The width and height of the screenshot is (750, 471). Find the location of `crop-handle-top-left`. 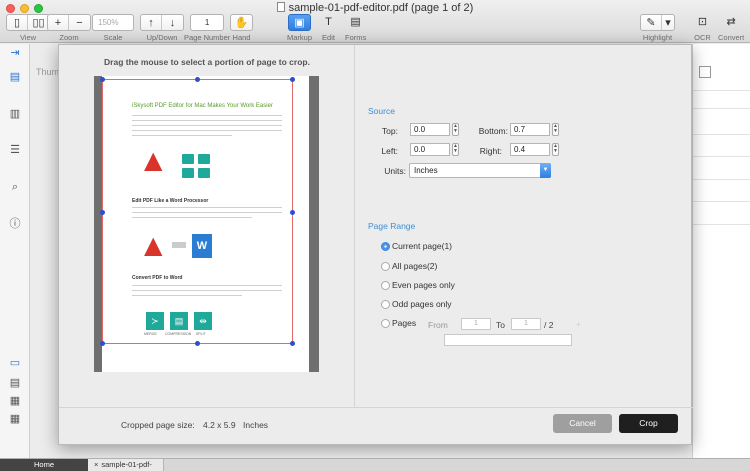

crop-handle-top-left is located at coordinates (102, 79).